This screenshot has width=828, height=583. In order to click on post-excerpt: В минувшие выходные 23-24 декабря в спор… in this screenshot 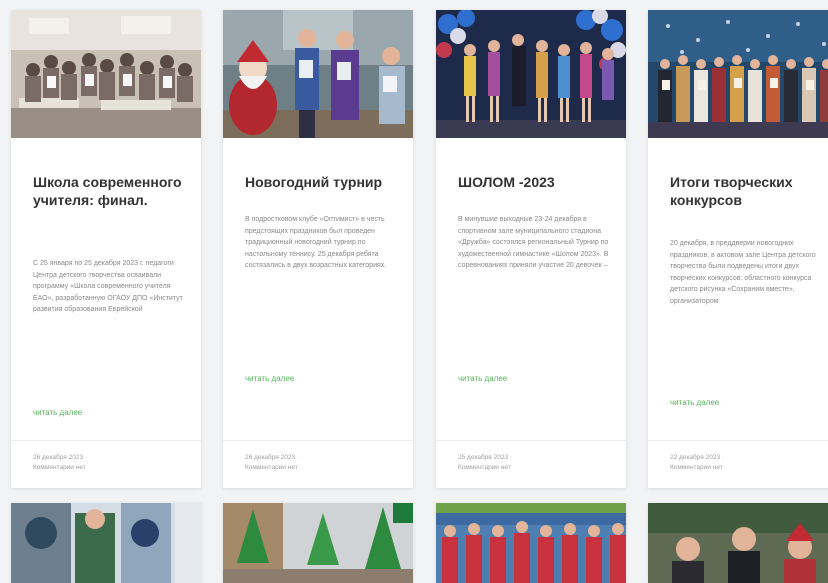, I will do `click(533, 243)`.